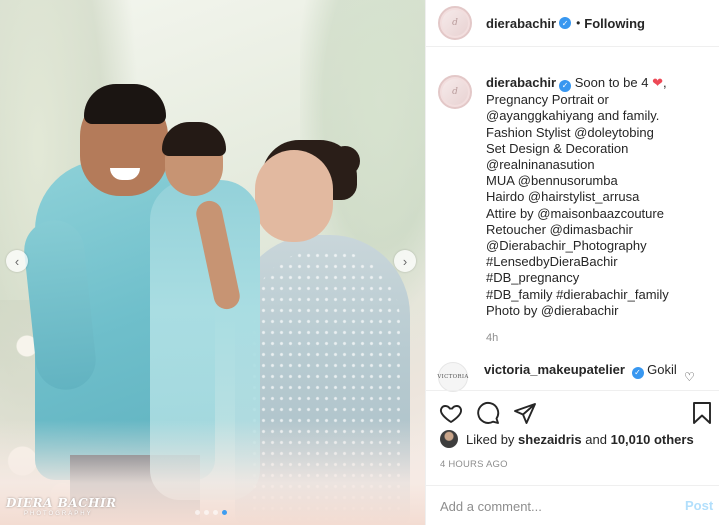  Describe the element at coordinates (550, 506) in the screenshot. I see `comment-input` at that location.